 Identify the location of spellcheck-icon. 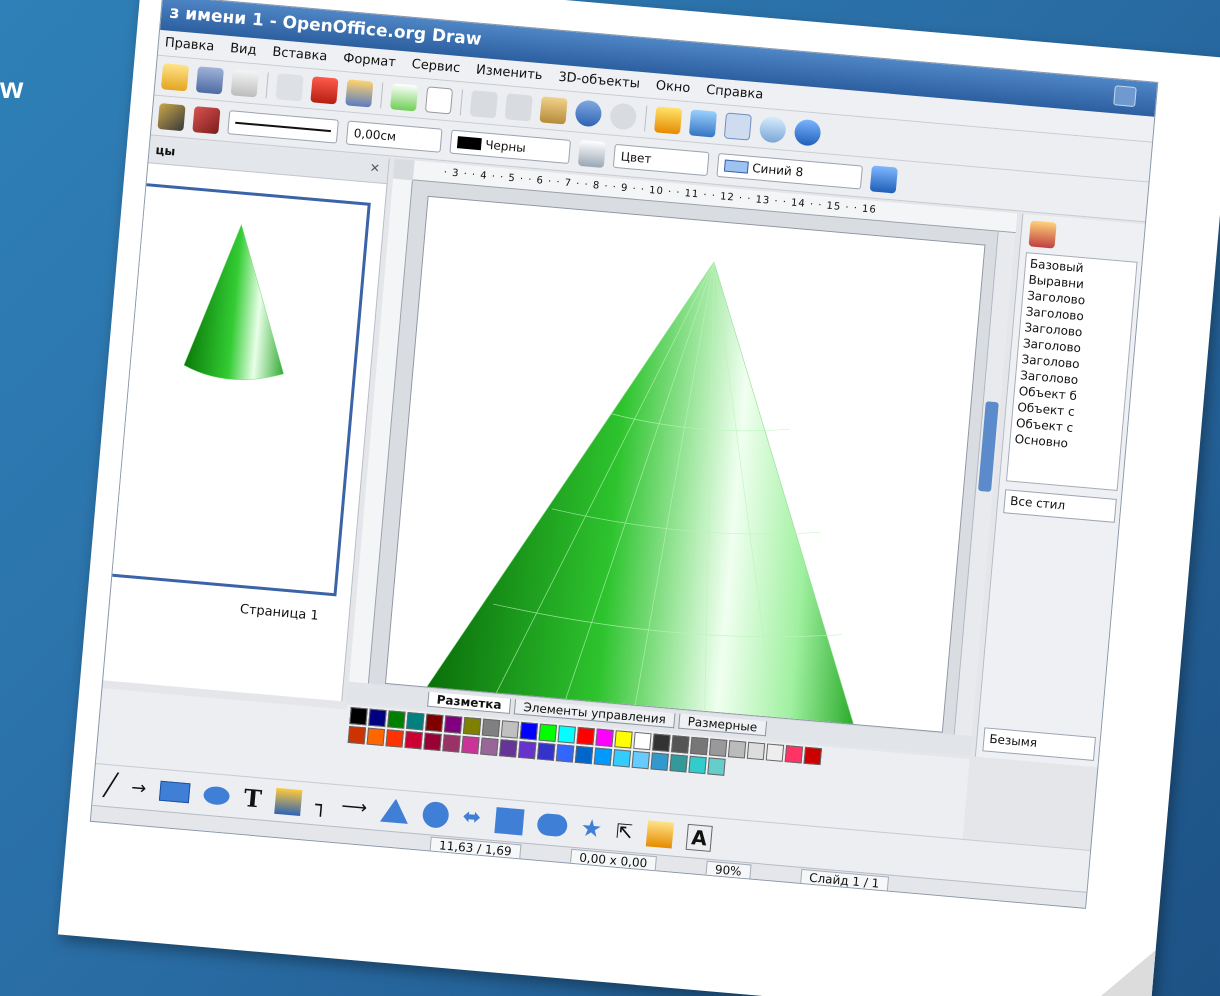
(404, 96).